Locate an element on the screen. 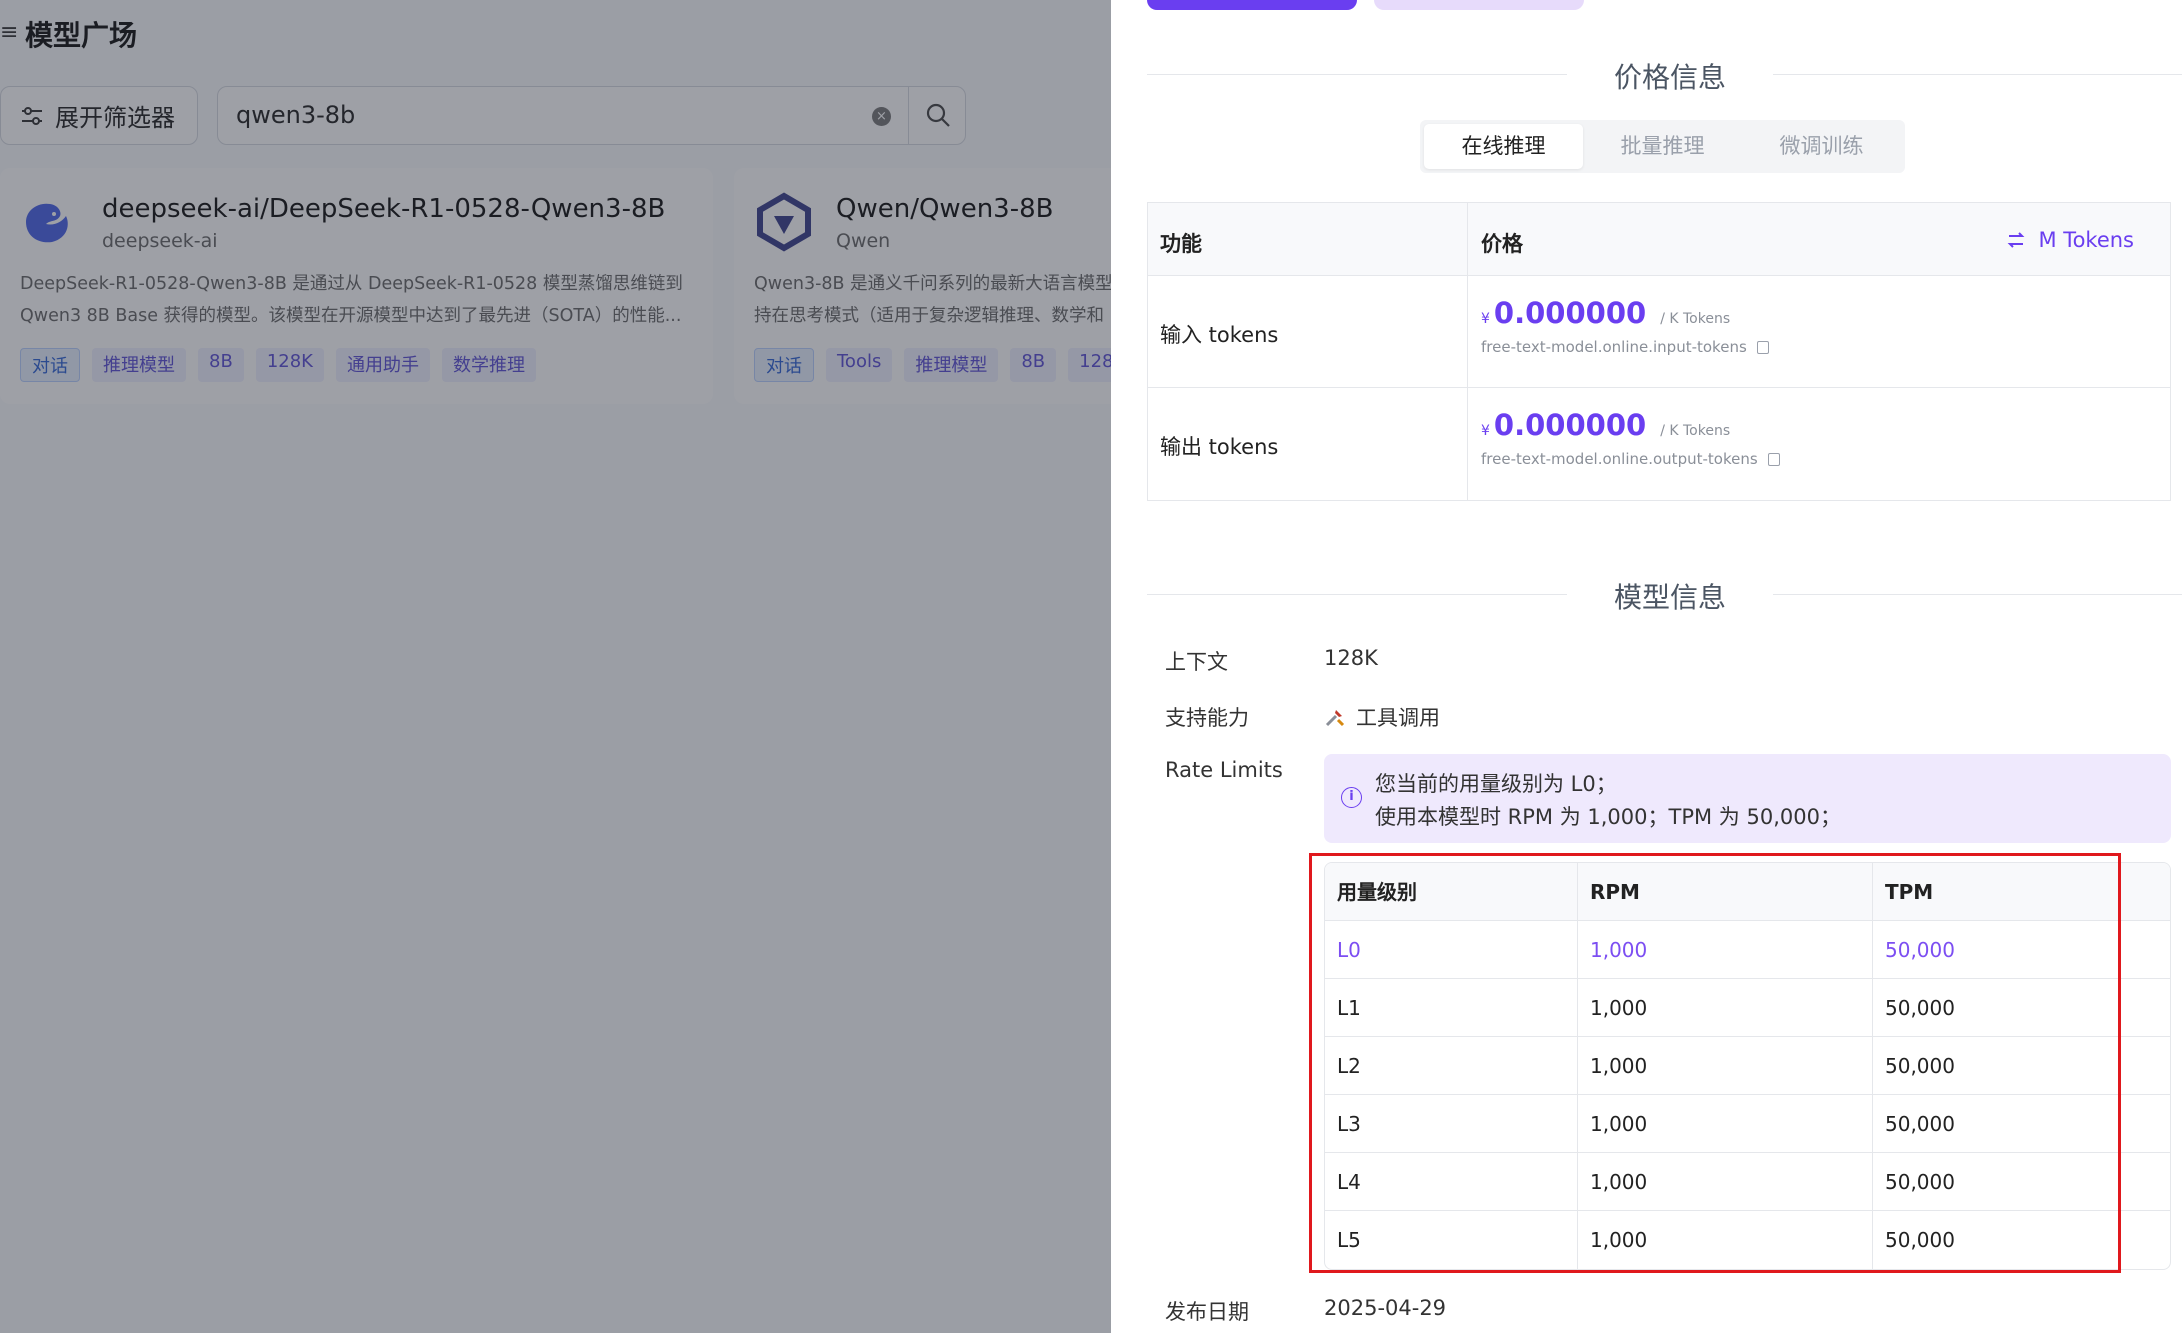  release-date-text: 2025-04-29 is located at coordinates (1385, 1308).